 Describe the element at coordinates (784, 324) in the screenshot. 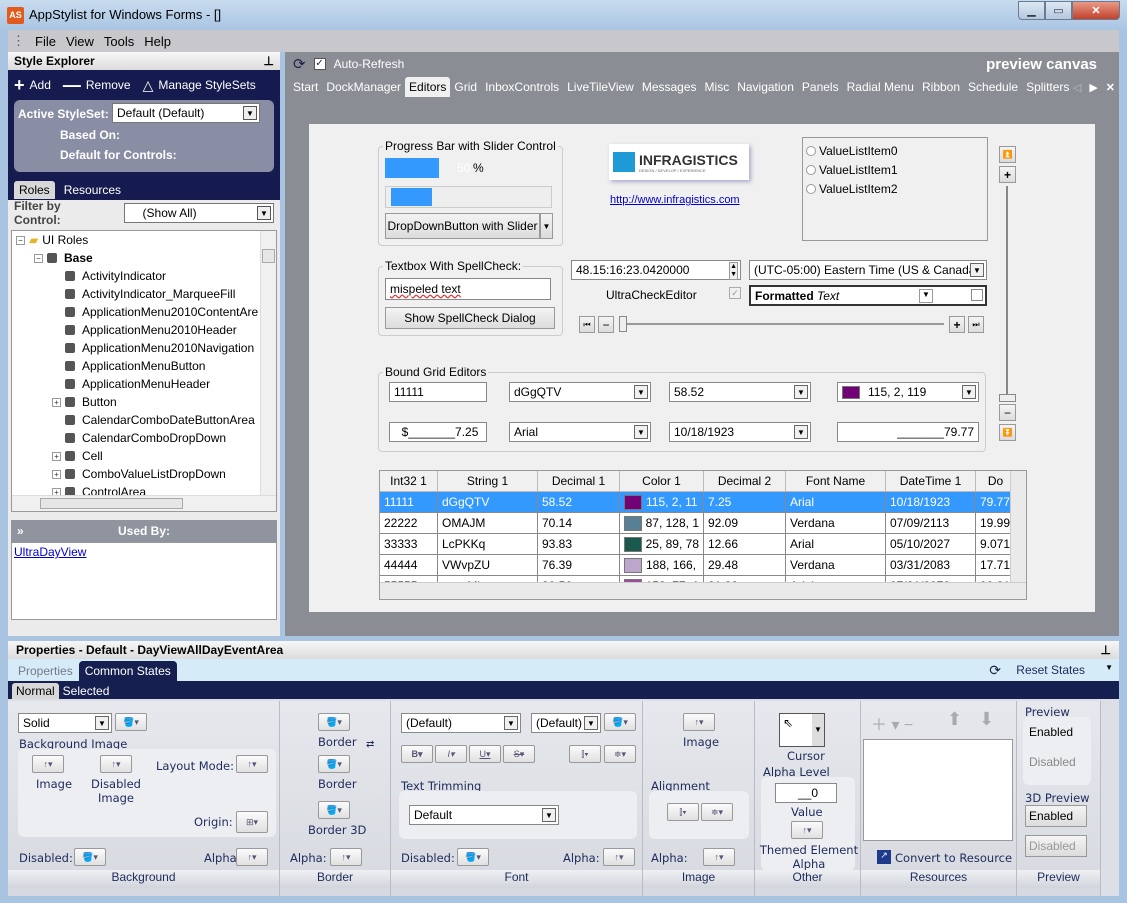

I see `track-slider` at that location.